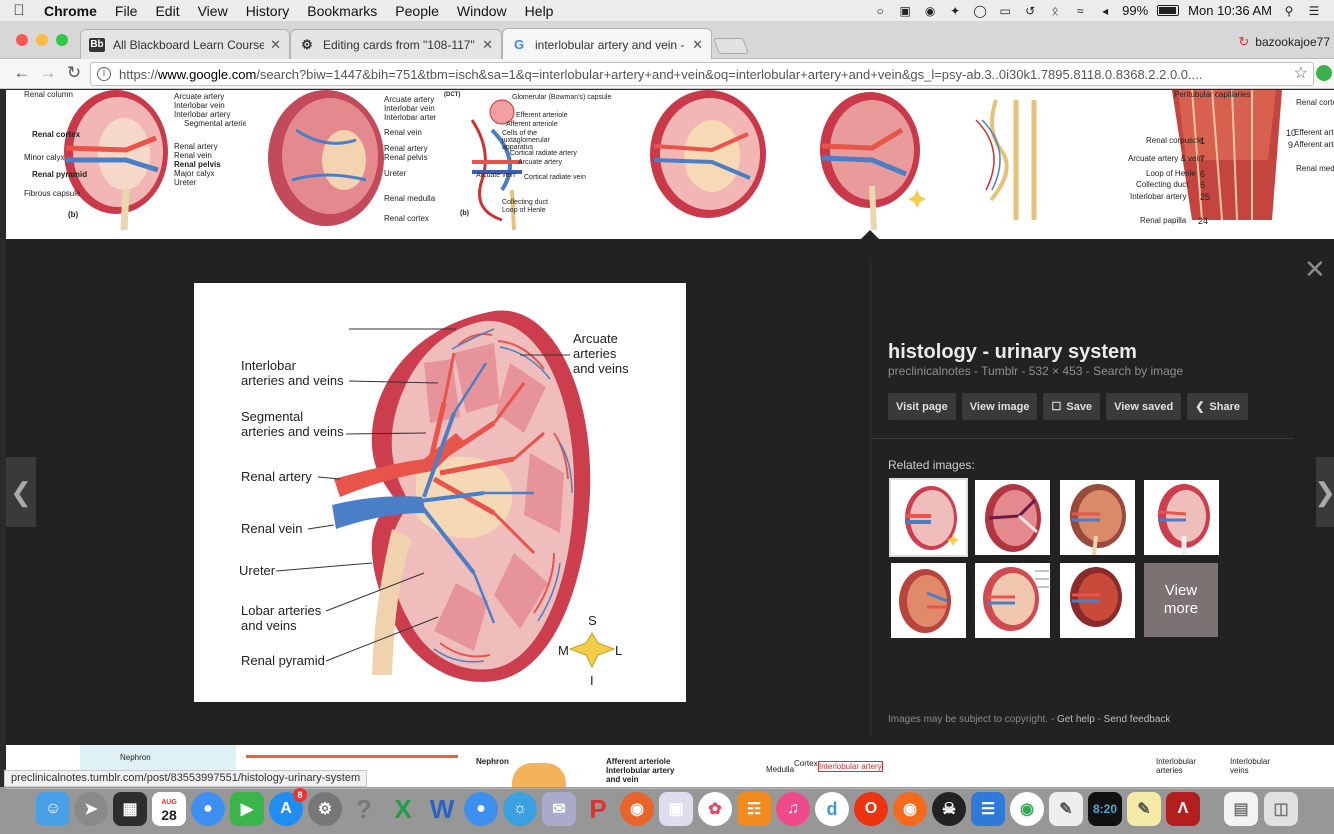 The image size is (1334, 834). What do you see at coordinates (607, 44) in the screenshot?
I see `tab-google-images: G interlobular artery and vein - G ✕` at bounding box center [607, 44].